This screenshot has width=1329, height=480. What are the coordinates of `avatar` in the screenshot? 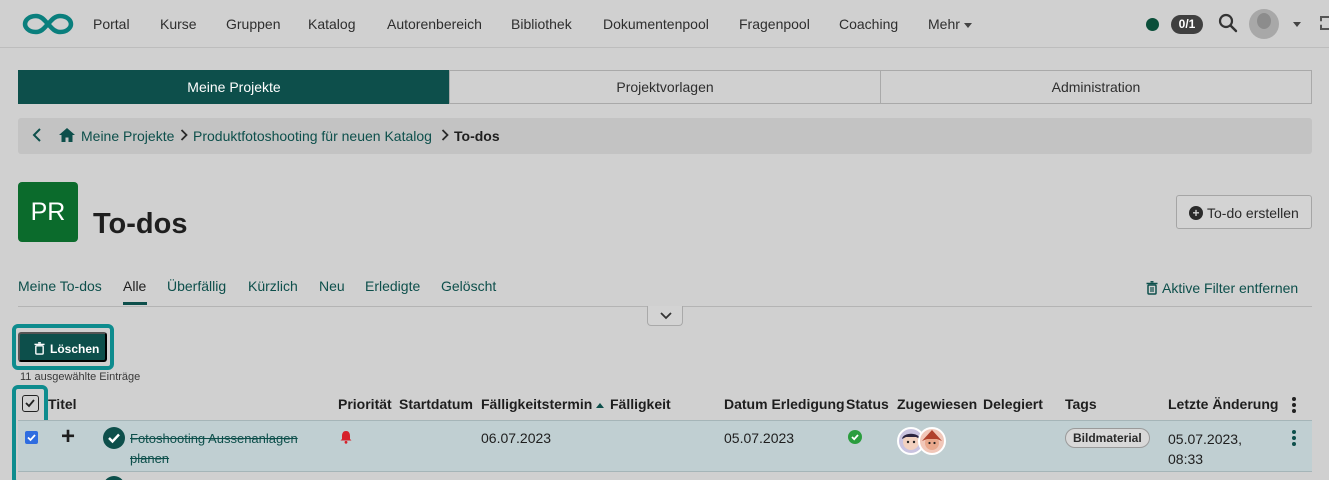 It's located at (932, 441).